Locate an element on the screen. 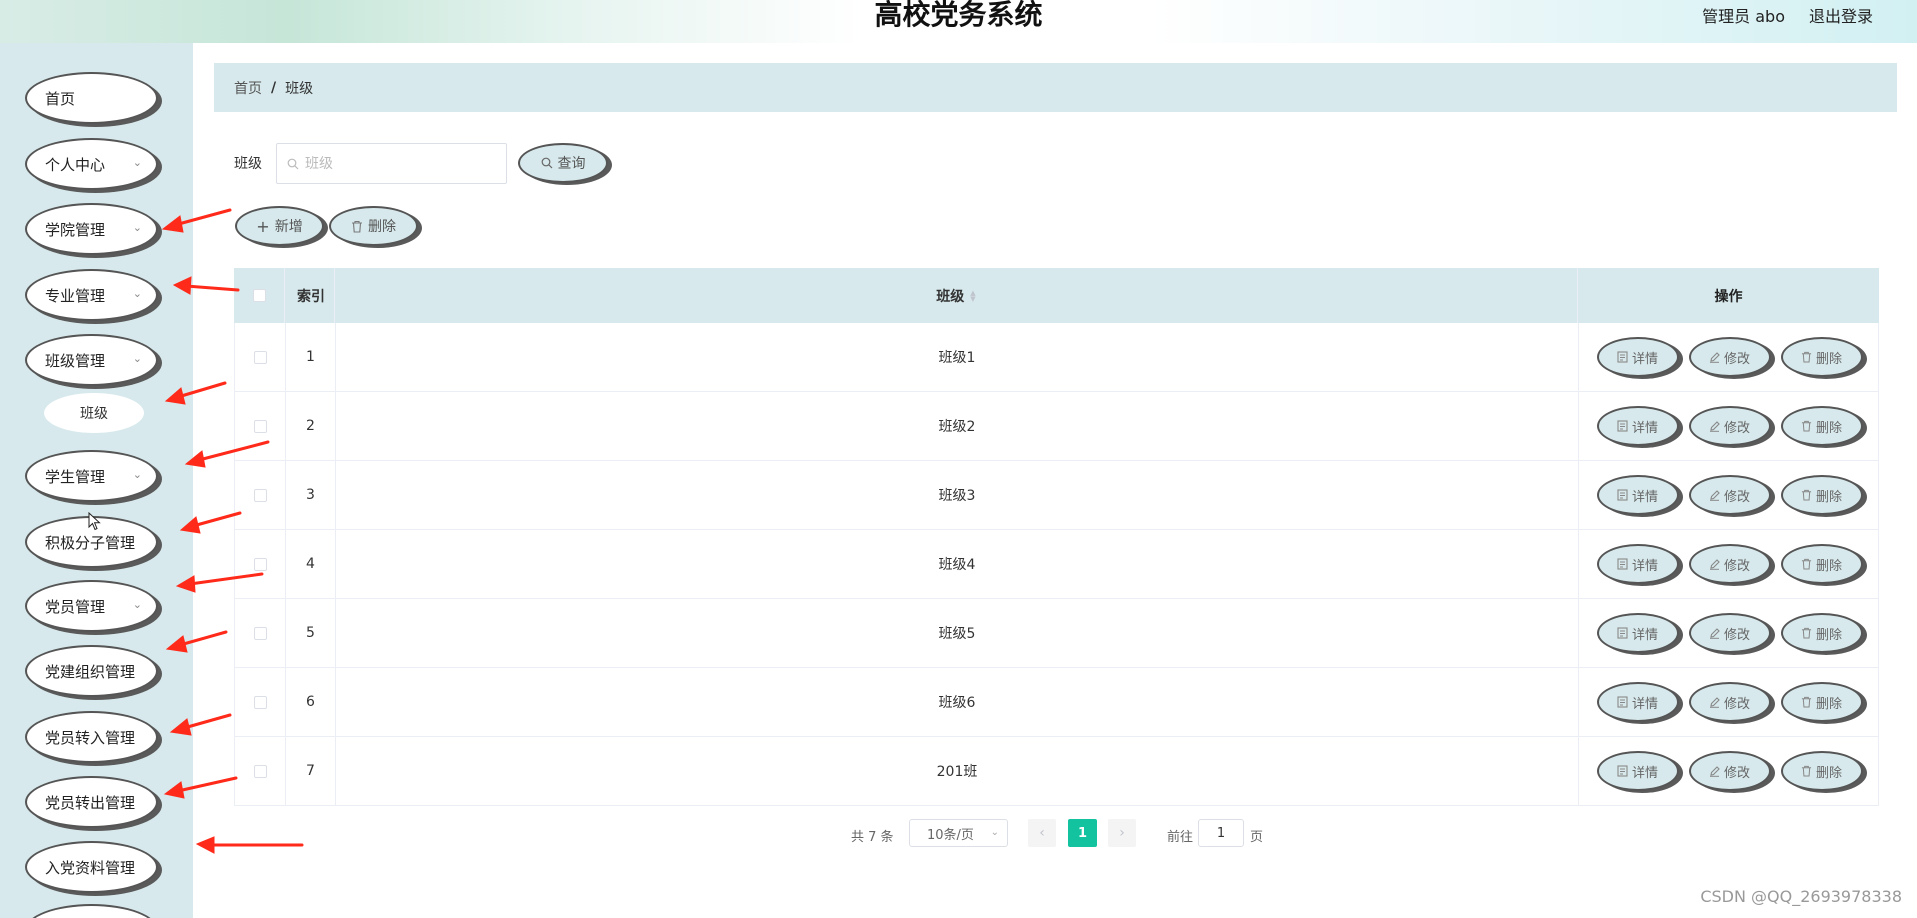 Image resolution: width=1917 pixels, height=918 pixels. sidebar-subitem-class: 班级 is located at coordinates (94, 413).